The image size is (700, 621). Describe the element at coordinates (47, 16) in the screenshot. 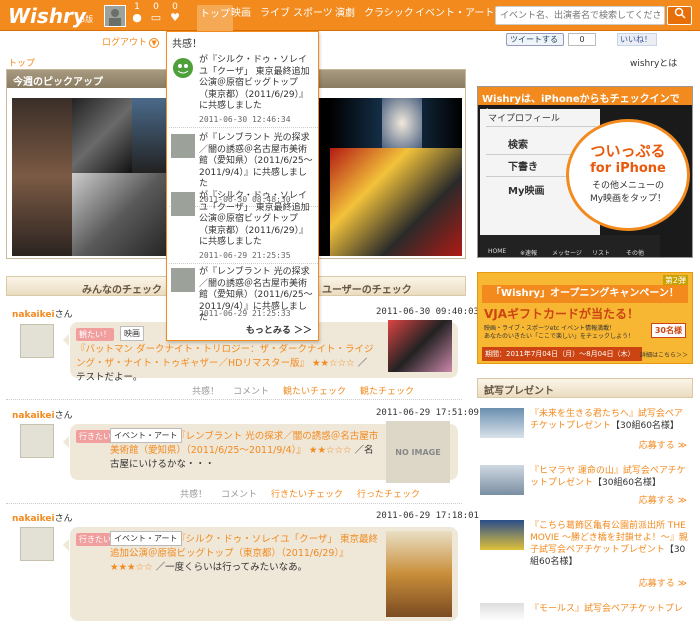

I see `wishry-logo: Wishry` at that location.